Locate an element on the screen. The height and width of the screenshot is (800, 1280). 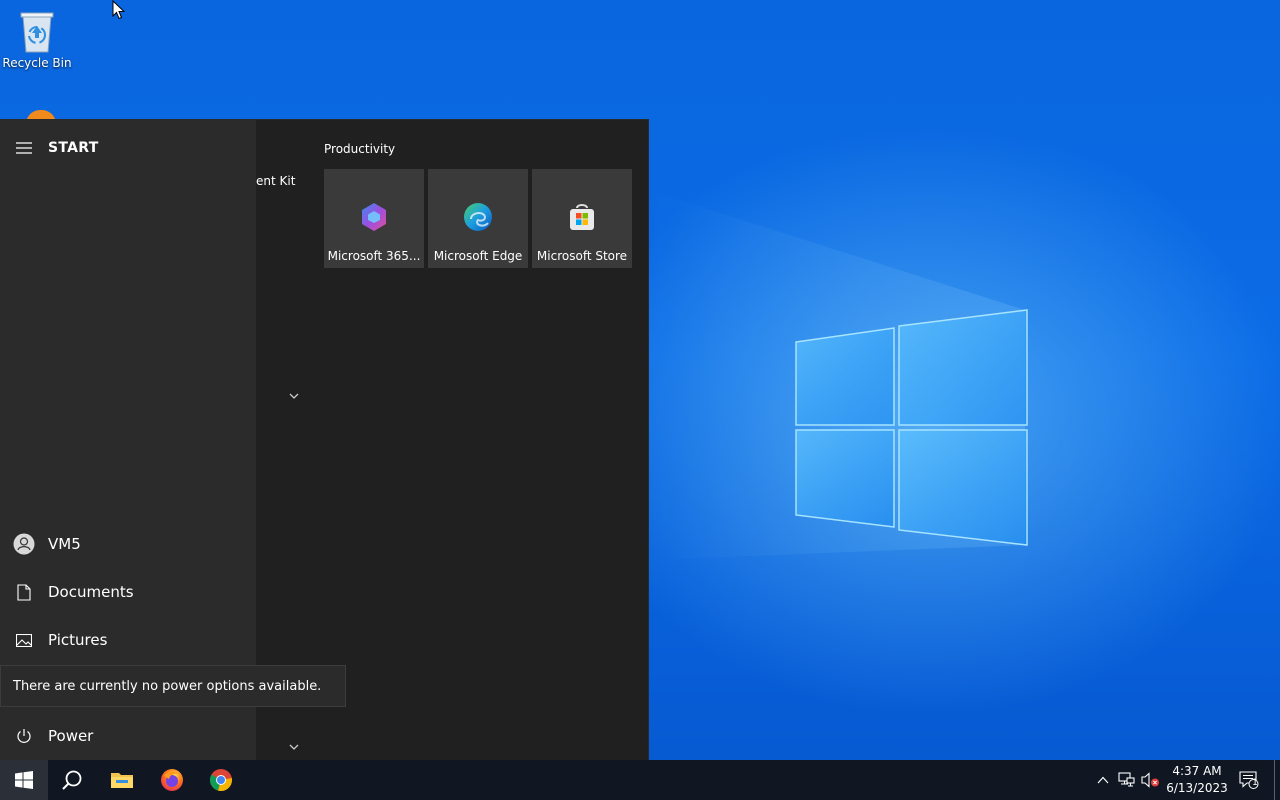
firefox-icon is located at coordinates (172, 780).